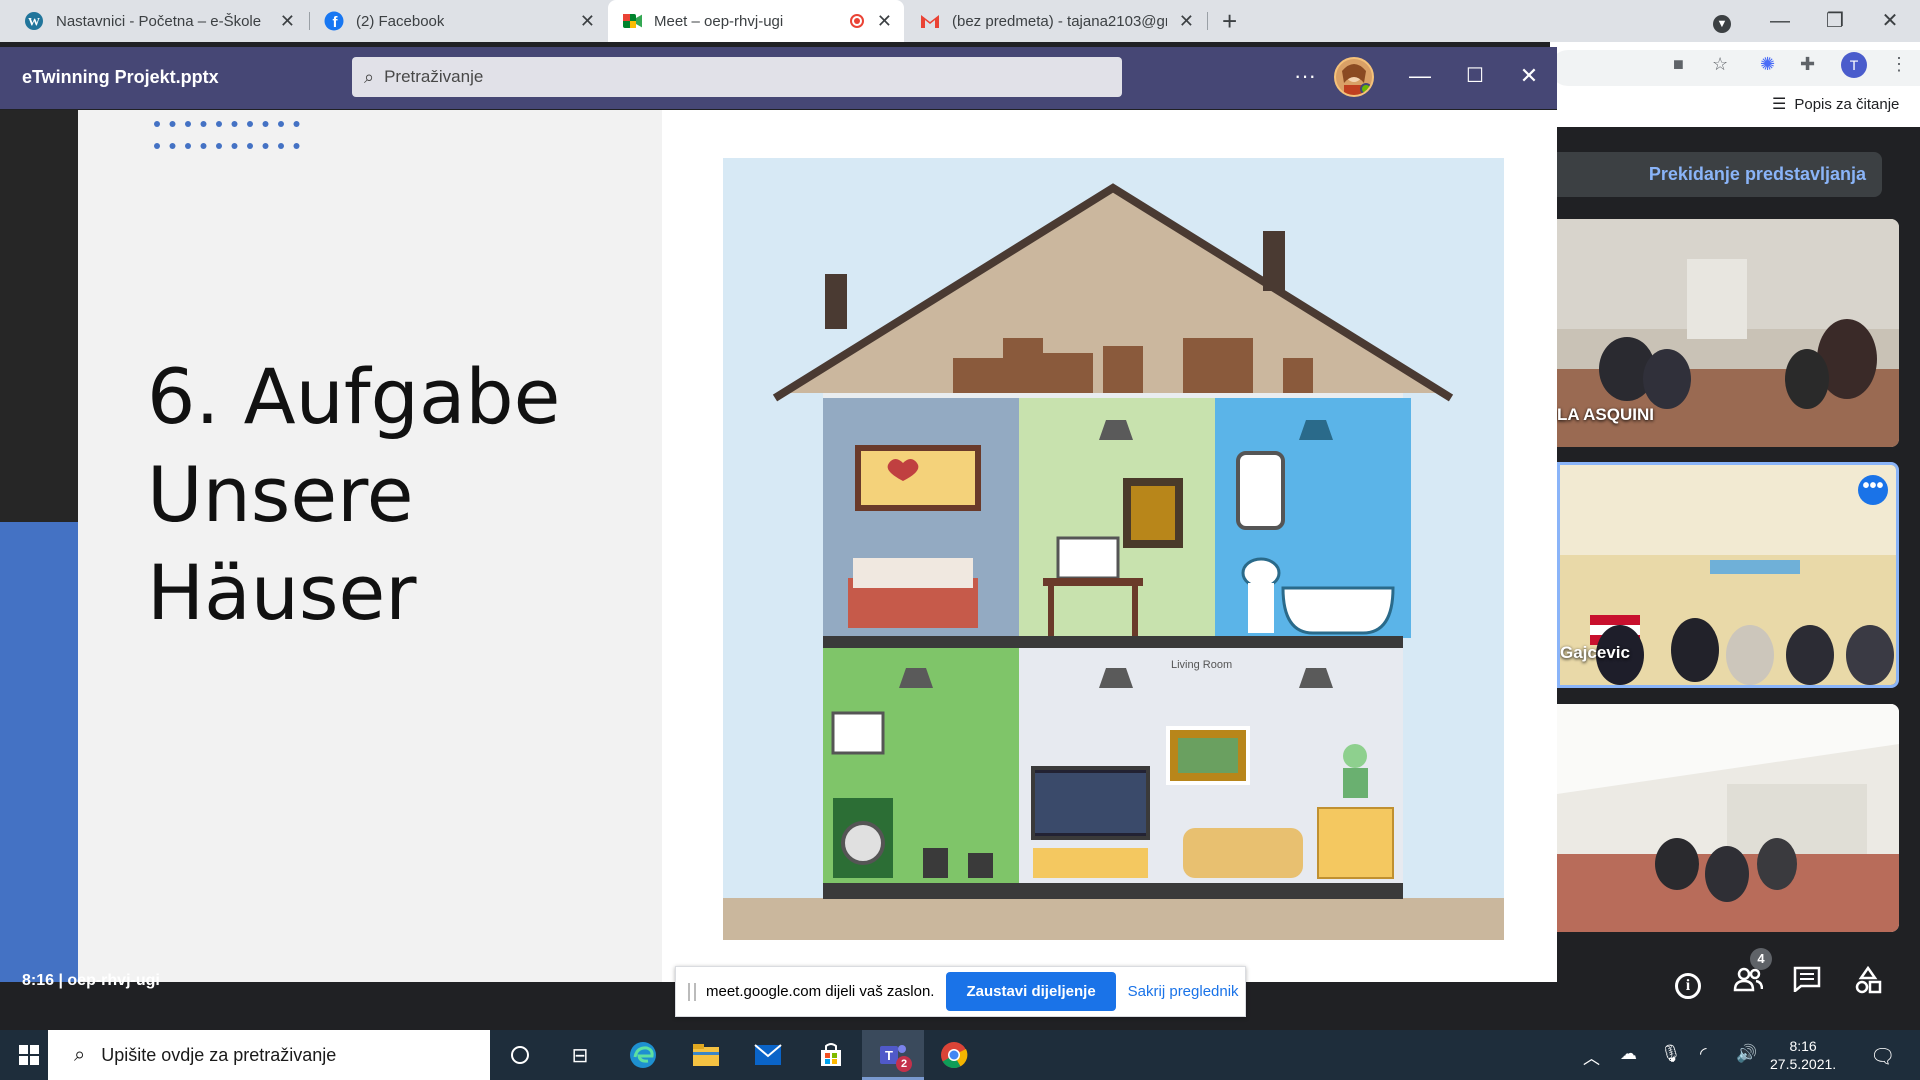 This screenshot has width=1920, height=1080. I want to click on tab-gmail: (bez predmeta) - tajana2103@gm ✕, so click(1056, 21).